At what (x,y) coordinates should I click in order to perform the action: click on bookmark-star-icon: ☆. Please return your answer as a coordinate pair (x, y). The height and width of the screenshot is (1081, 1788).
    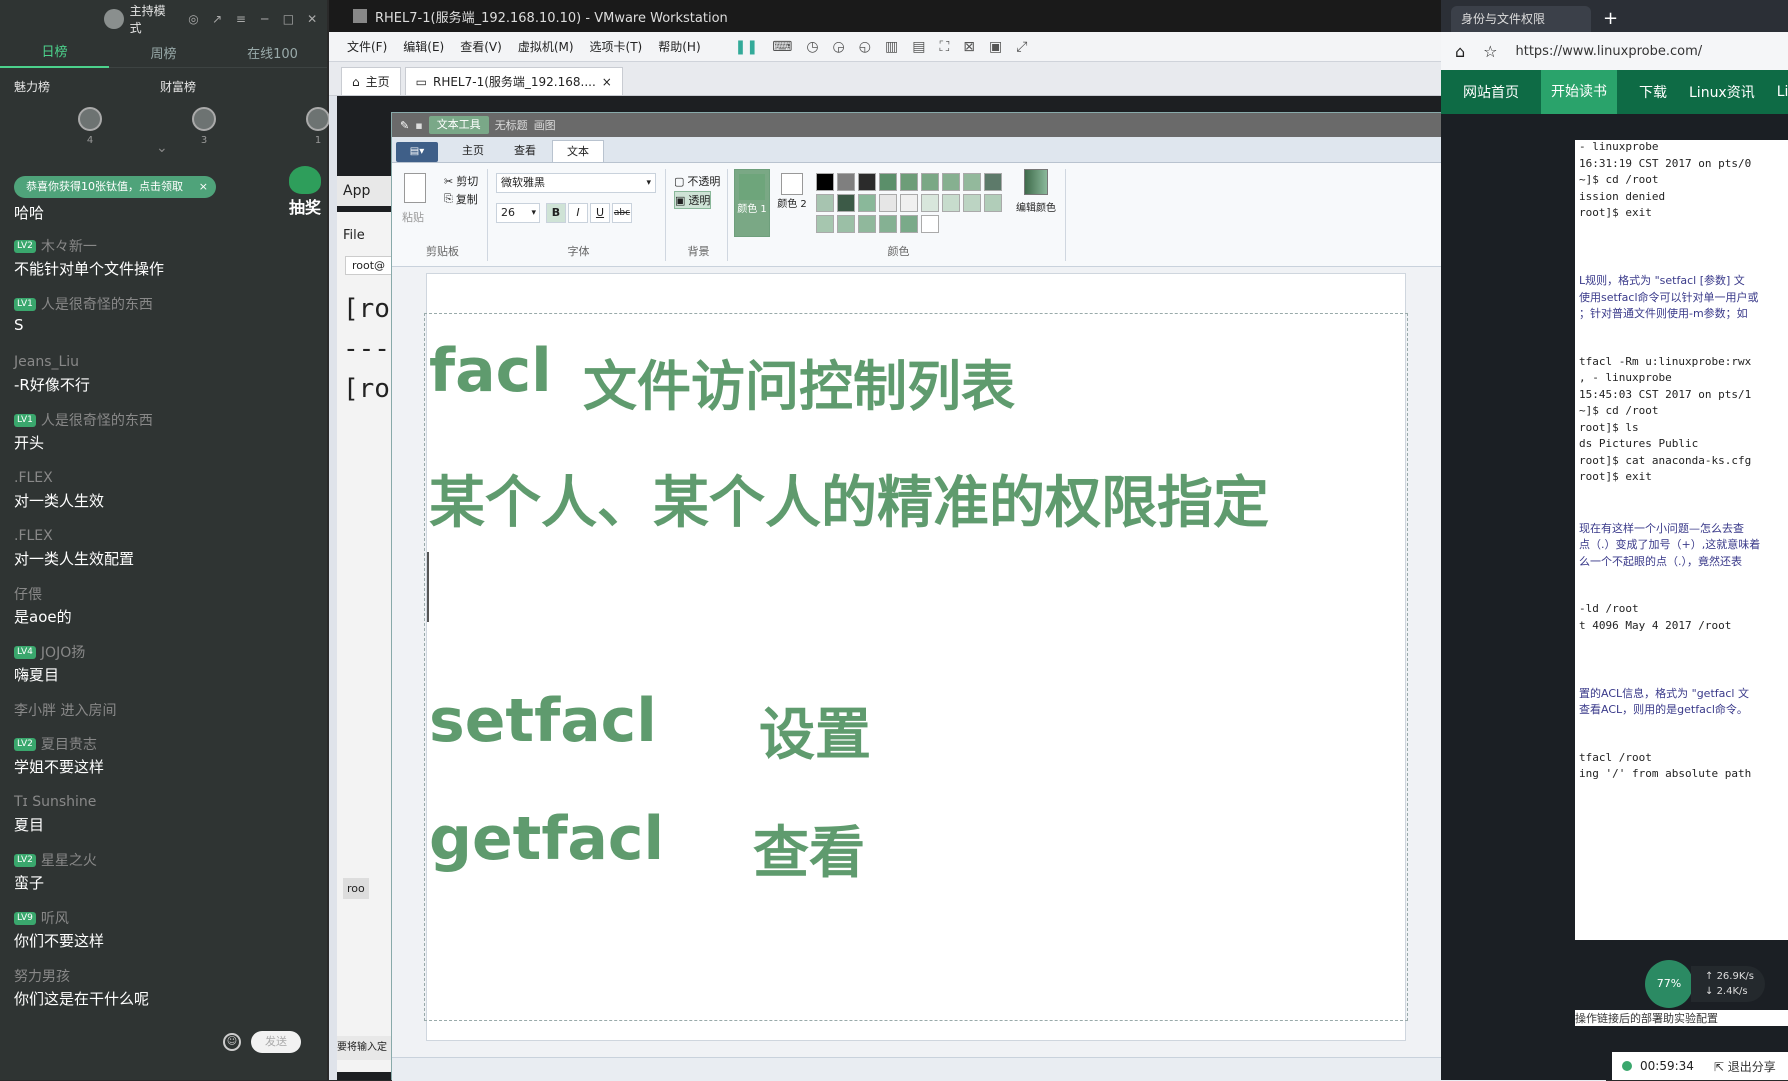
    Looking at the image, I should click on (1490, 51).